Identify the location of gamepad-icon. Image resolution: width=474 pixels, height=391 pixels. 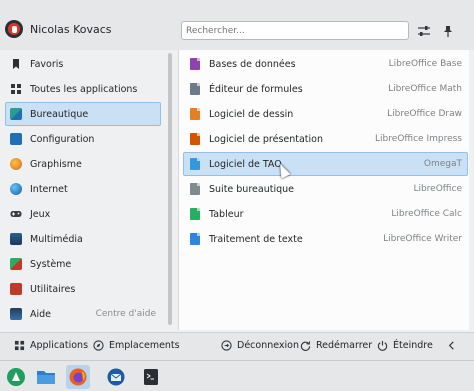
(16, 214).